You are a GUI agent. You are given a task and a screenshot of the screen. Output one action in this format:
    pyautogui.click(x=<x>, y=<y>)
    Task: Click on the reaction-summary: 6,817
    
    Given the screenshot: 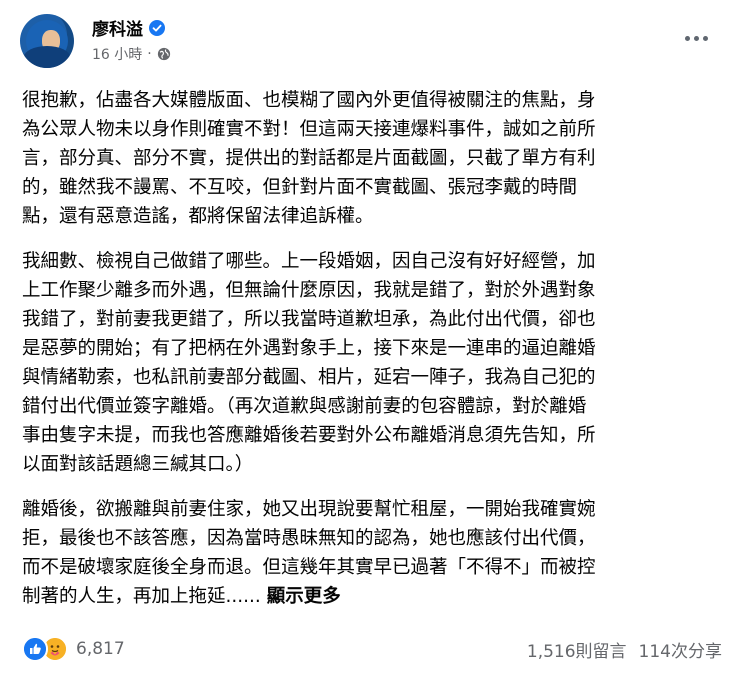 What is the action you would take?
    pyautogui.click(x=73, y=649)
    